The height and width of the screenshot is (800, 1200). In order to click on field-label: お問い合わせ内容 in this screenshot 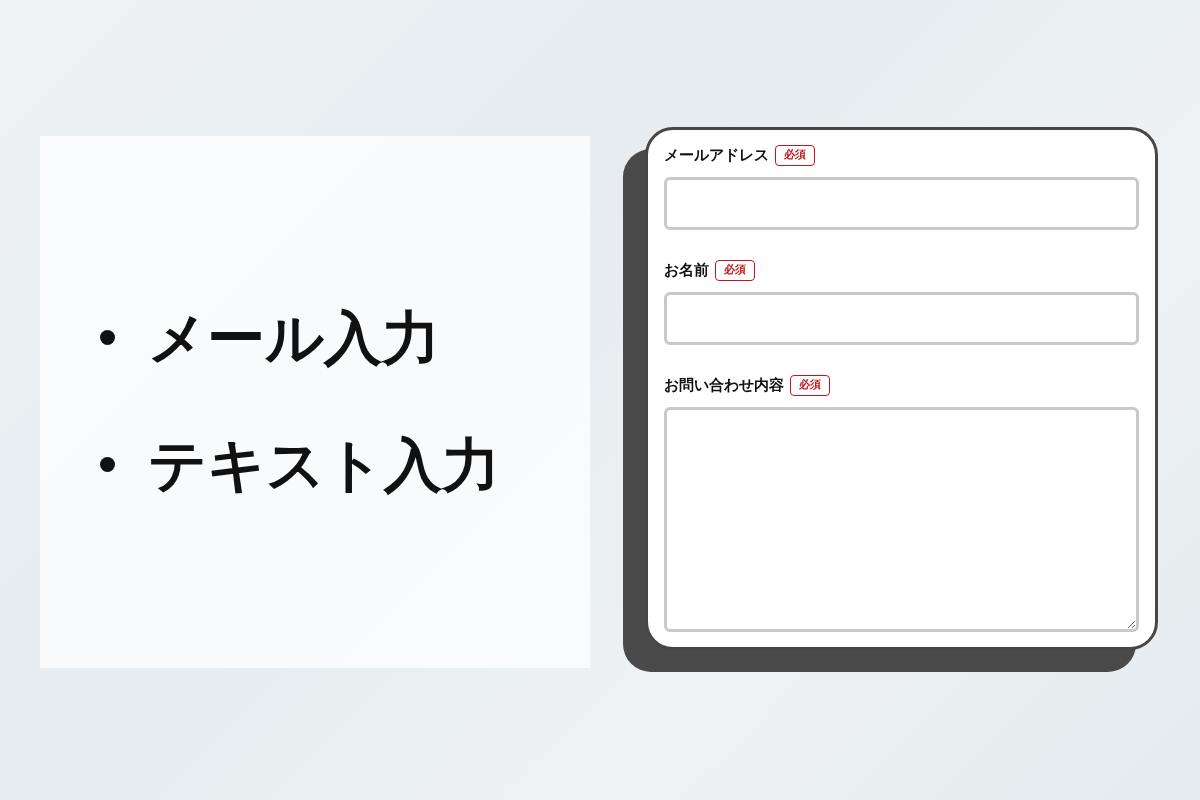, I will do `click(724, 385)`.